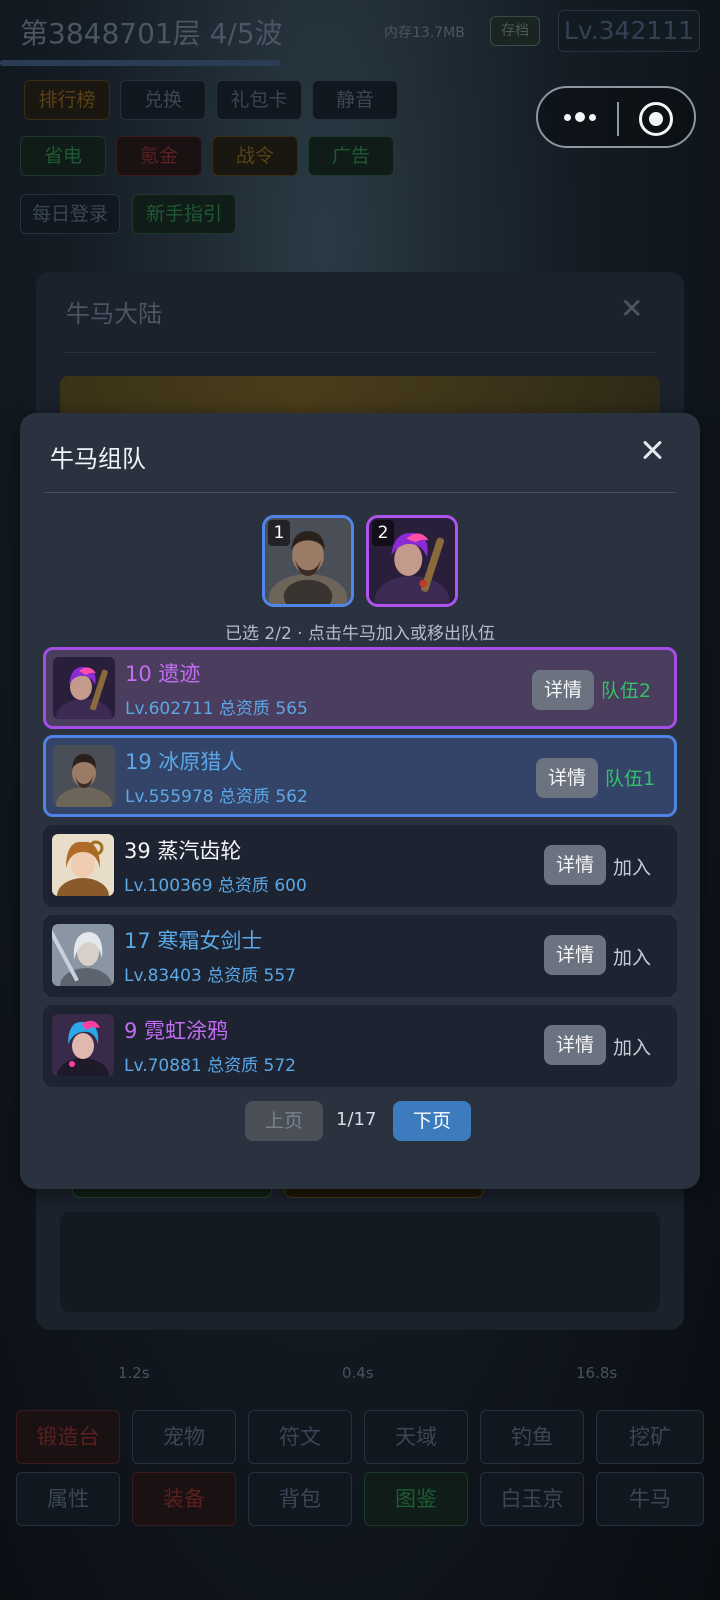  What do you see at coordinates (597, 1373) in the screenshot?
I see `timer-3: 16.8s` at bounding box center [597, 1373].